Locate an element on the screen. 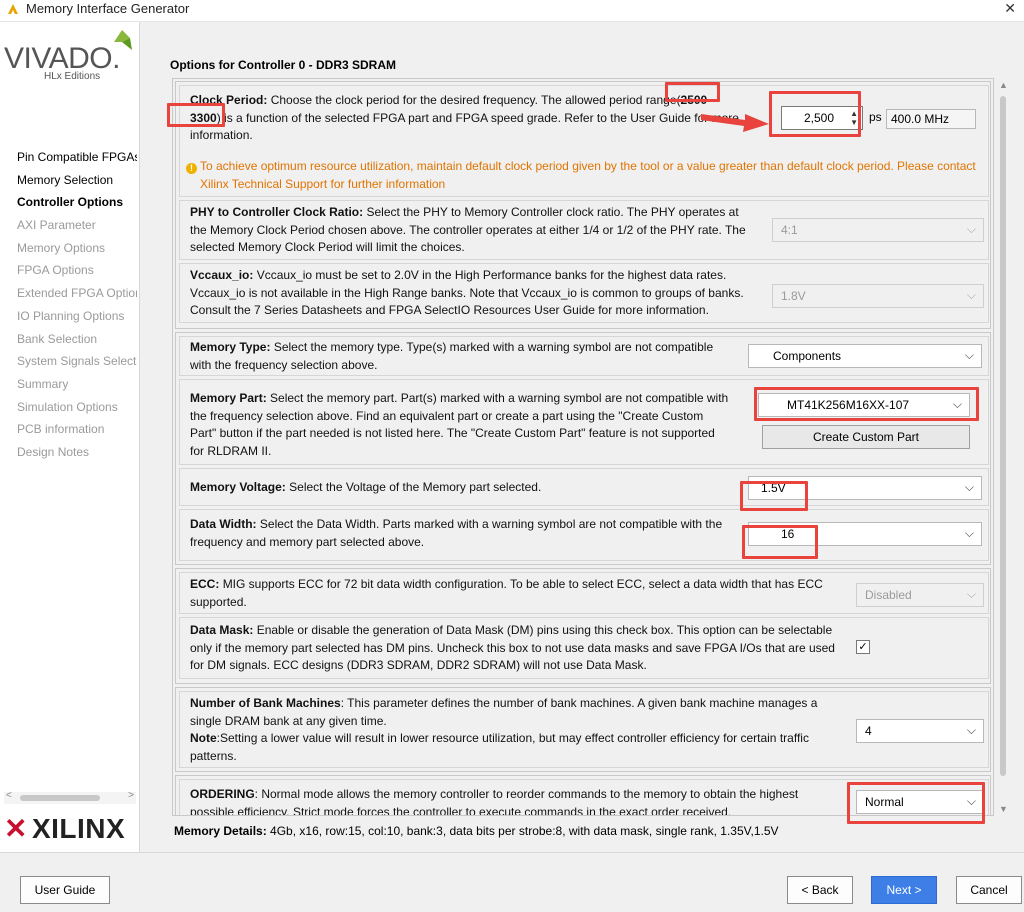 This screenshot has height=912, width=1024. highlight-memory-voltage is located at coordinates (774, 496).